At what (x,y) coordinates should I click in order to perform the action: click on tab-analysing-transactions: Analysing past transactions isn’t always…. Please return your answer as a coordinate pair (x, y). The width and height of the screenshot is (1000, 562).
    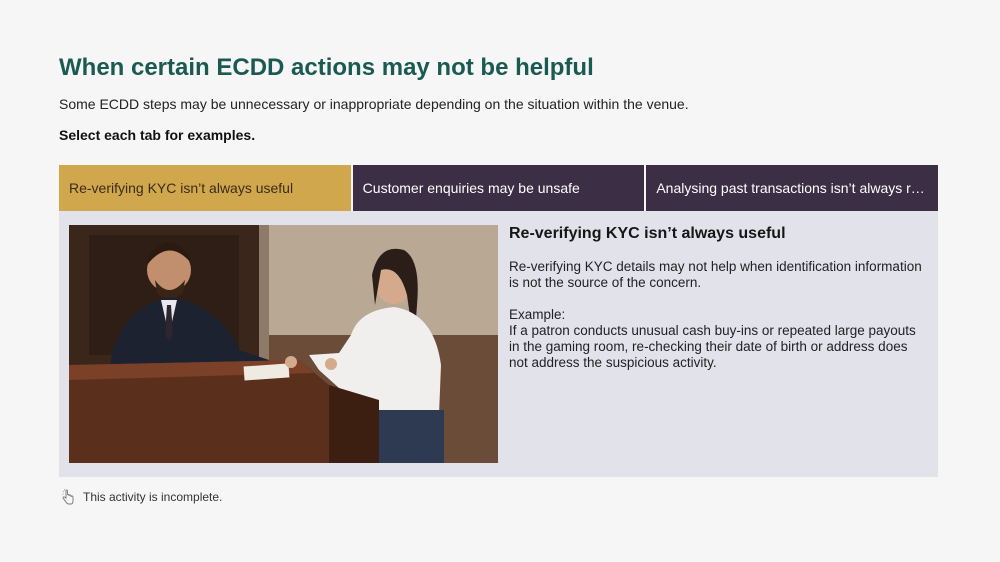
    Looking at the image, I should click on (792, 188).